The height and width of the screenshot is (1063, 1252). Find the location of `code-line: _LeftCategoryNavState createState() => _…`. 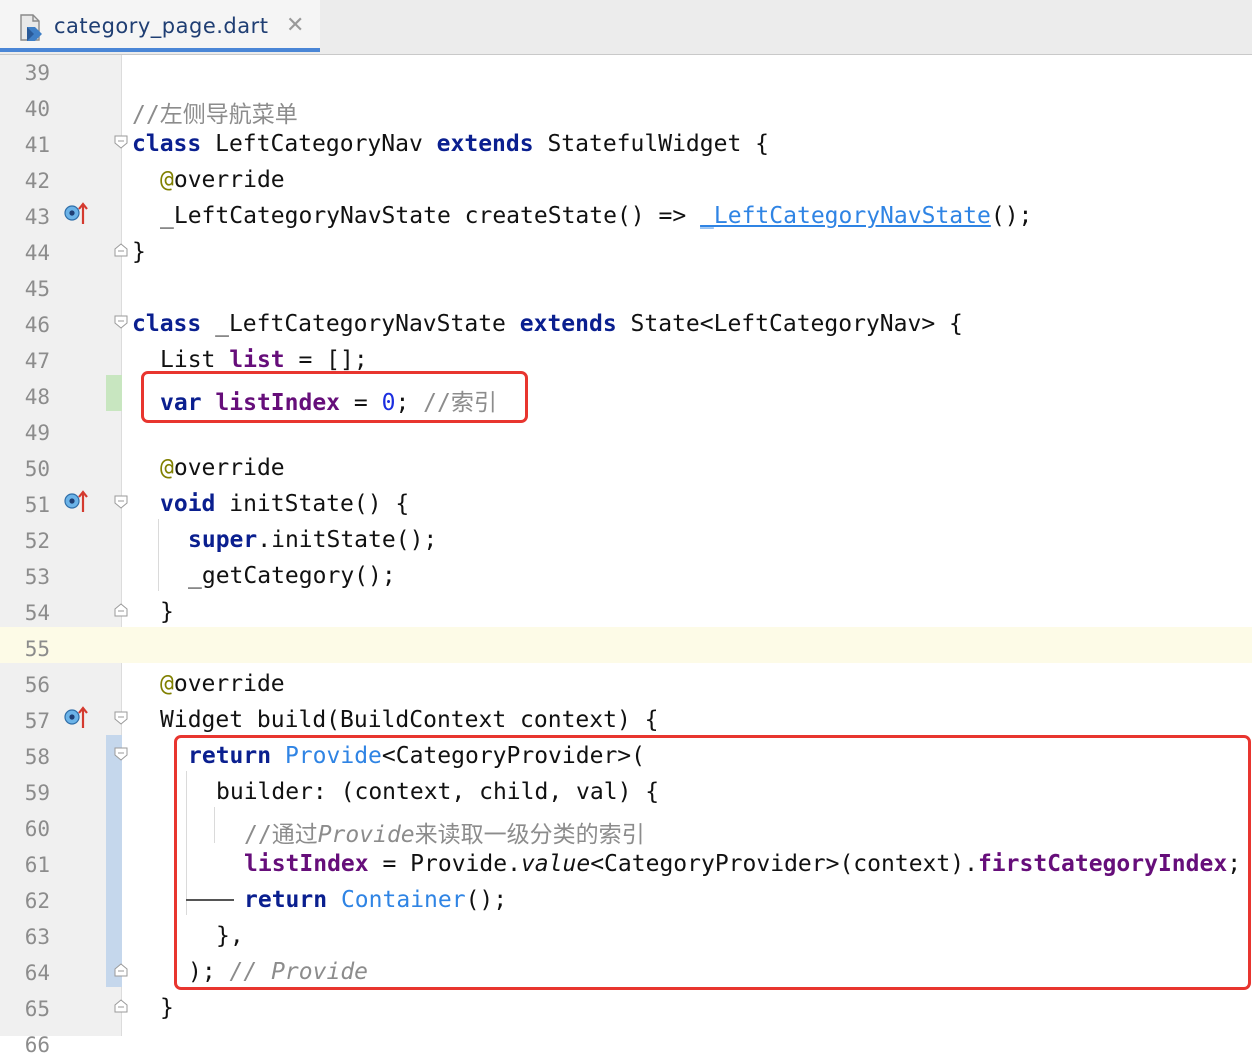

code-line: _LeftCategoryNavState createState() => _… is located at coordinates (596, 216).